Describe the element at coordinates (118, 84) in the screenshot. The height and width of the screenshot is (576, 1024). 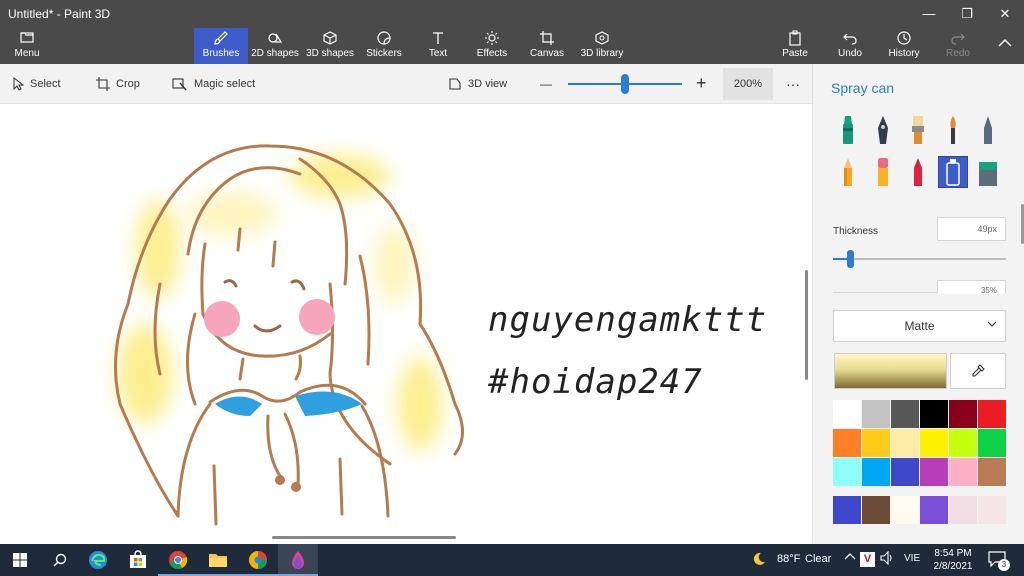
I see `crop-button: Crop` at that location.